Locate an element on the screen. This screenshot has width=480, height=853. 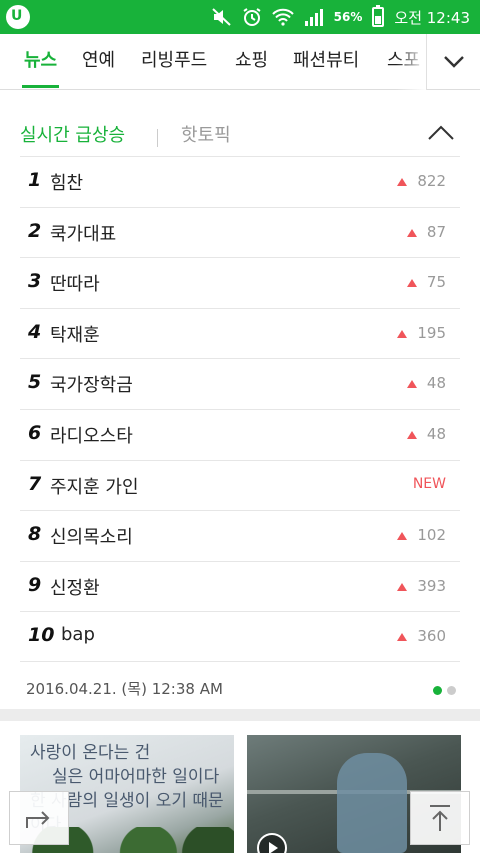
tab-living-food: 리빙푸드 is located at coordinates (174, 62).